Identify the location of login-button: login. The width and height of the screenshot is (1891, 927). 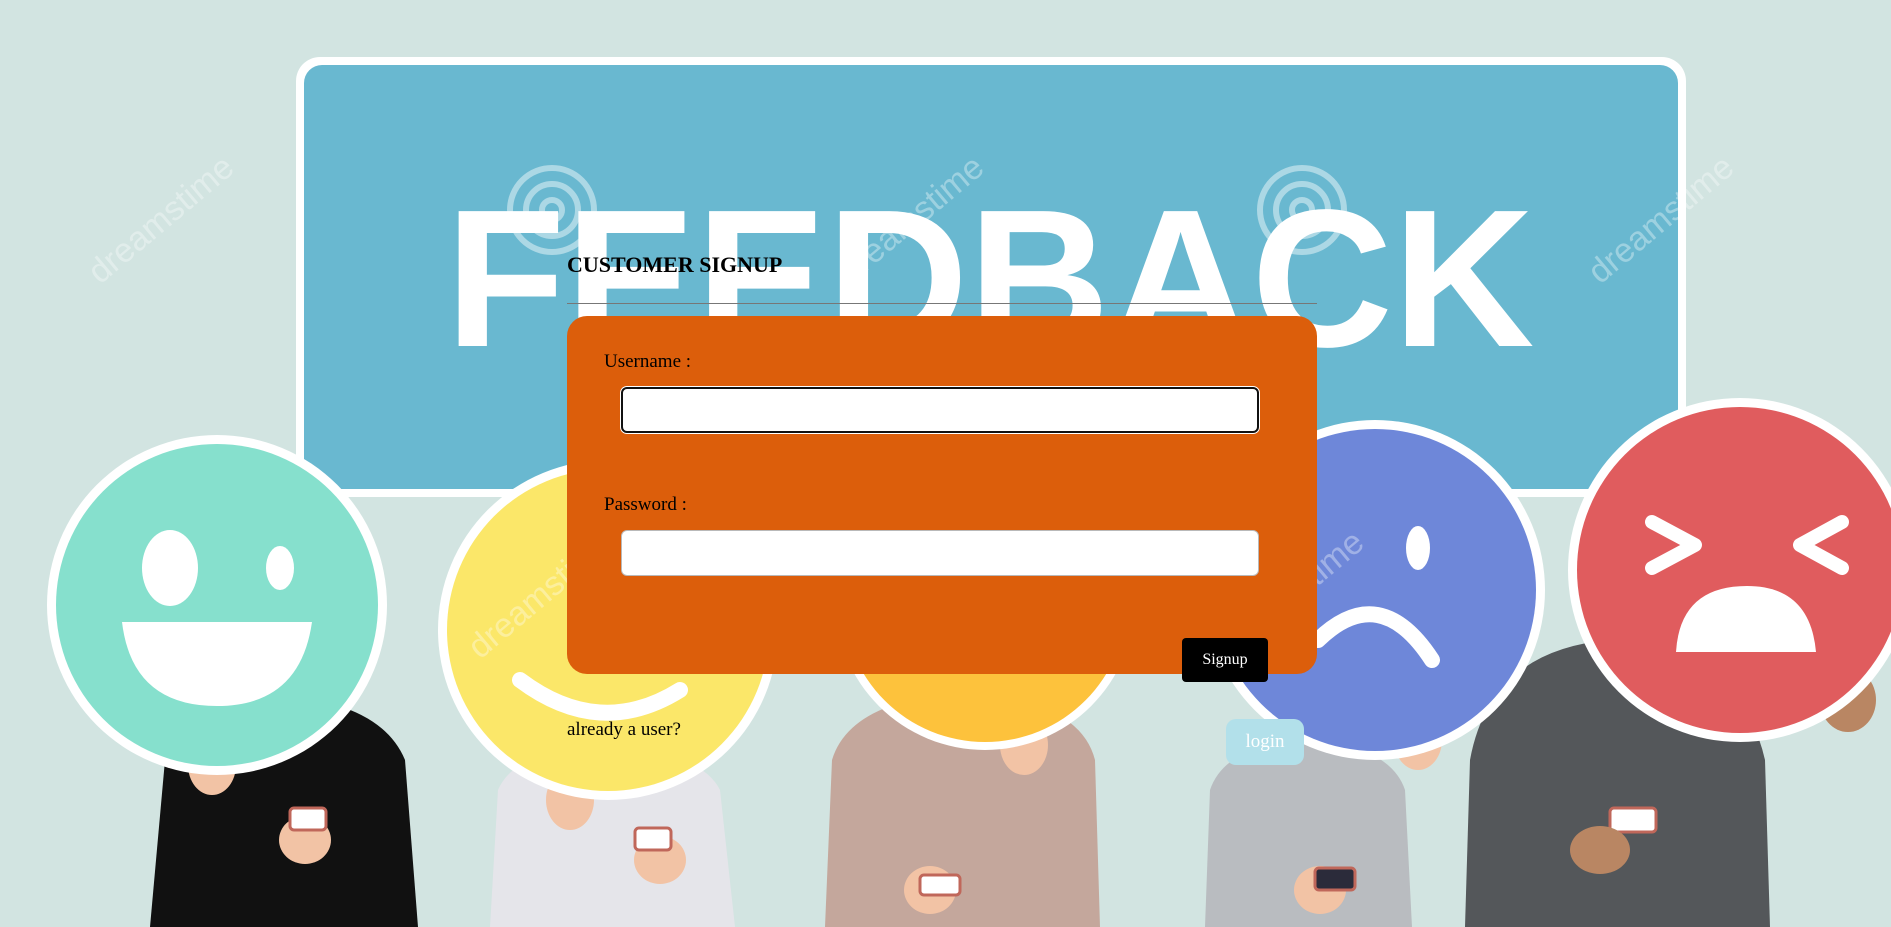
(1265, 742).